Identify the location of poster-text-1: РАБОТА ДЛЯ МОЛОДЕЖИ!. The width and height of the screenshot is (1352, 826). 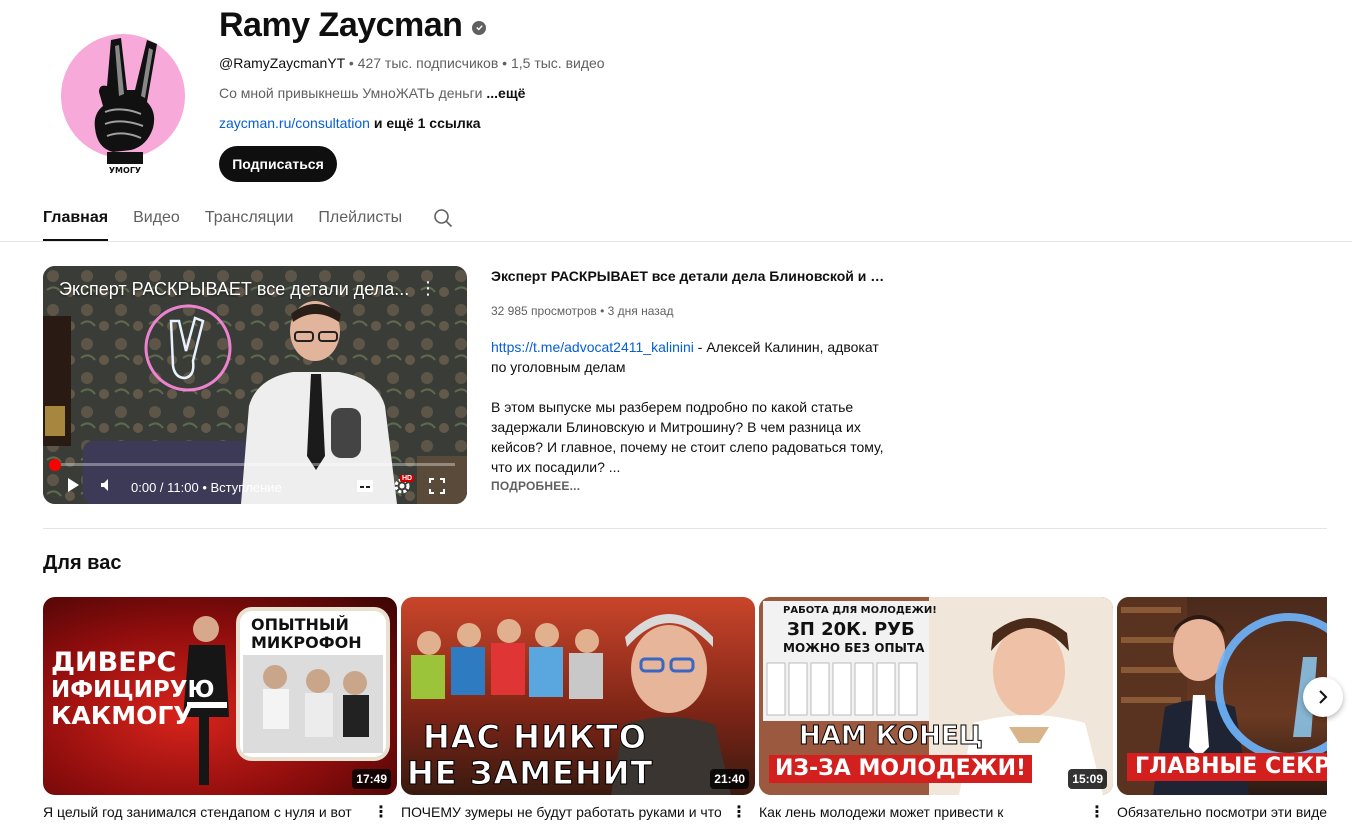
(860, 610).